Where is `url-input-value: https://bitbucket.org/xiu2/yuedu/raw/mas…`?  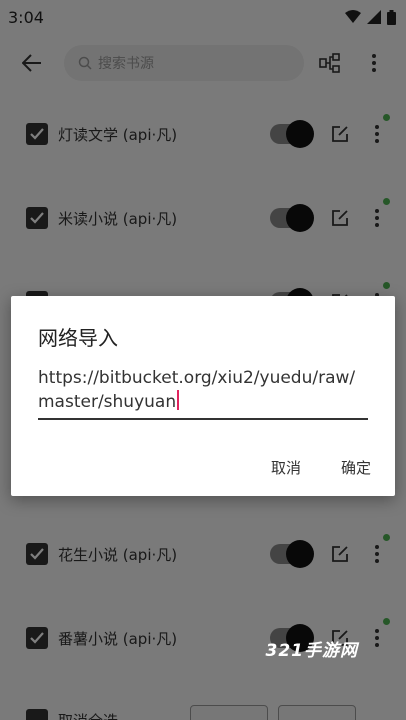
url-input-value: https://bitbucket.org/xiu2/yuedu/raw/mas… is located at coordinates (197, 390).